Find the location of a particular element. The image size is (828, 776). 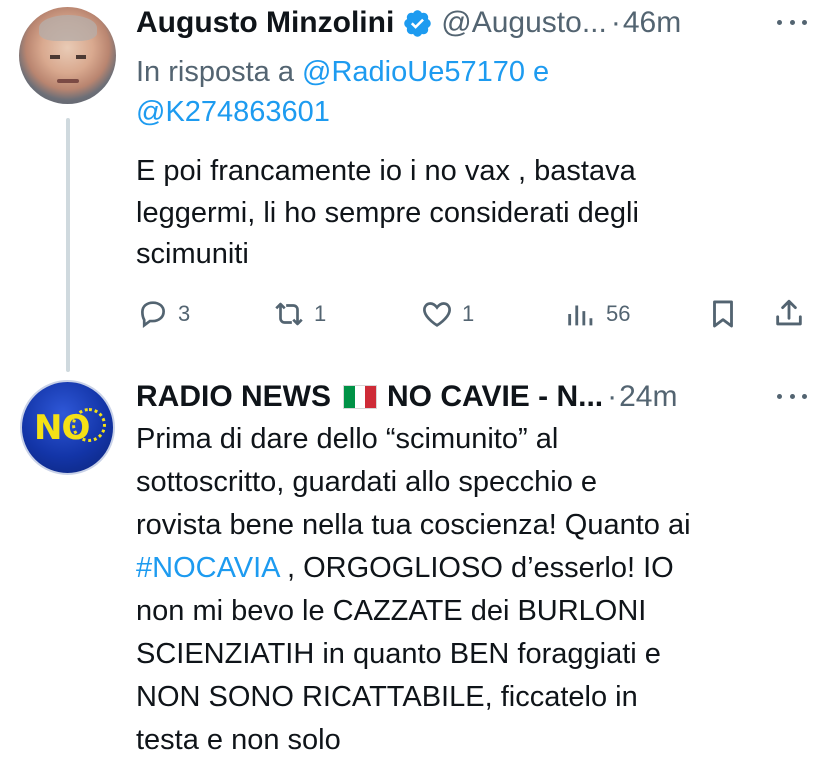

tweet-1-time: 46m is located at coordinates (652, 23).